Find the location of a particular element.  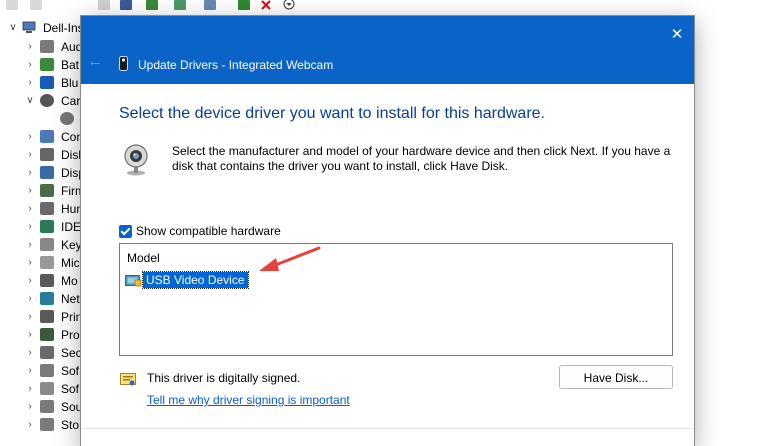

toolbar-properties-icon is located at coordinates (104, 5).